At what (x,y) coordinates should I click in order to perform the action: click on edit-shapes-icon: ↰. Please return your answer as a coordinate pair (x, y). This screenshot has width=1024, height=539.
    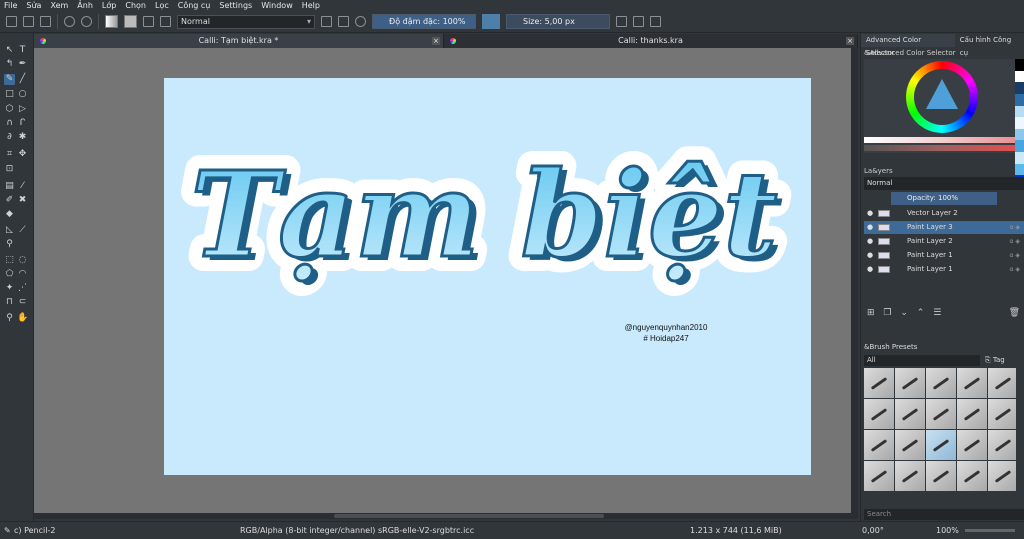
    Looking at the image, I should click on (9, 64).